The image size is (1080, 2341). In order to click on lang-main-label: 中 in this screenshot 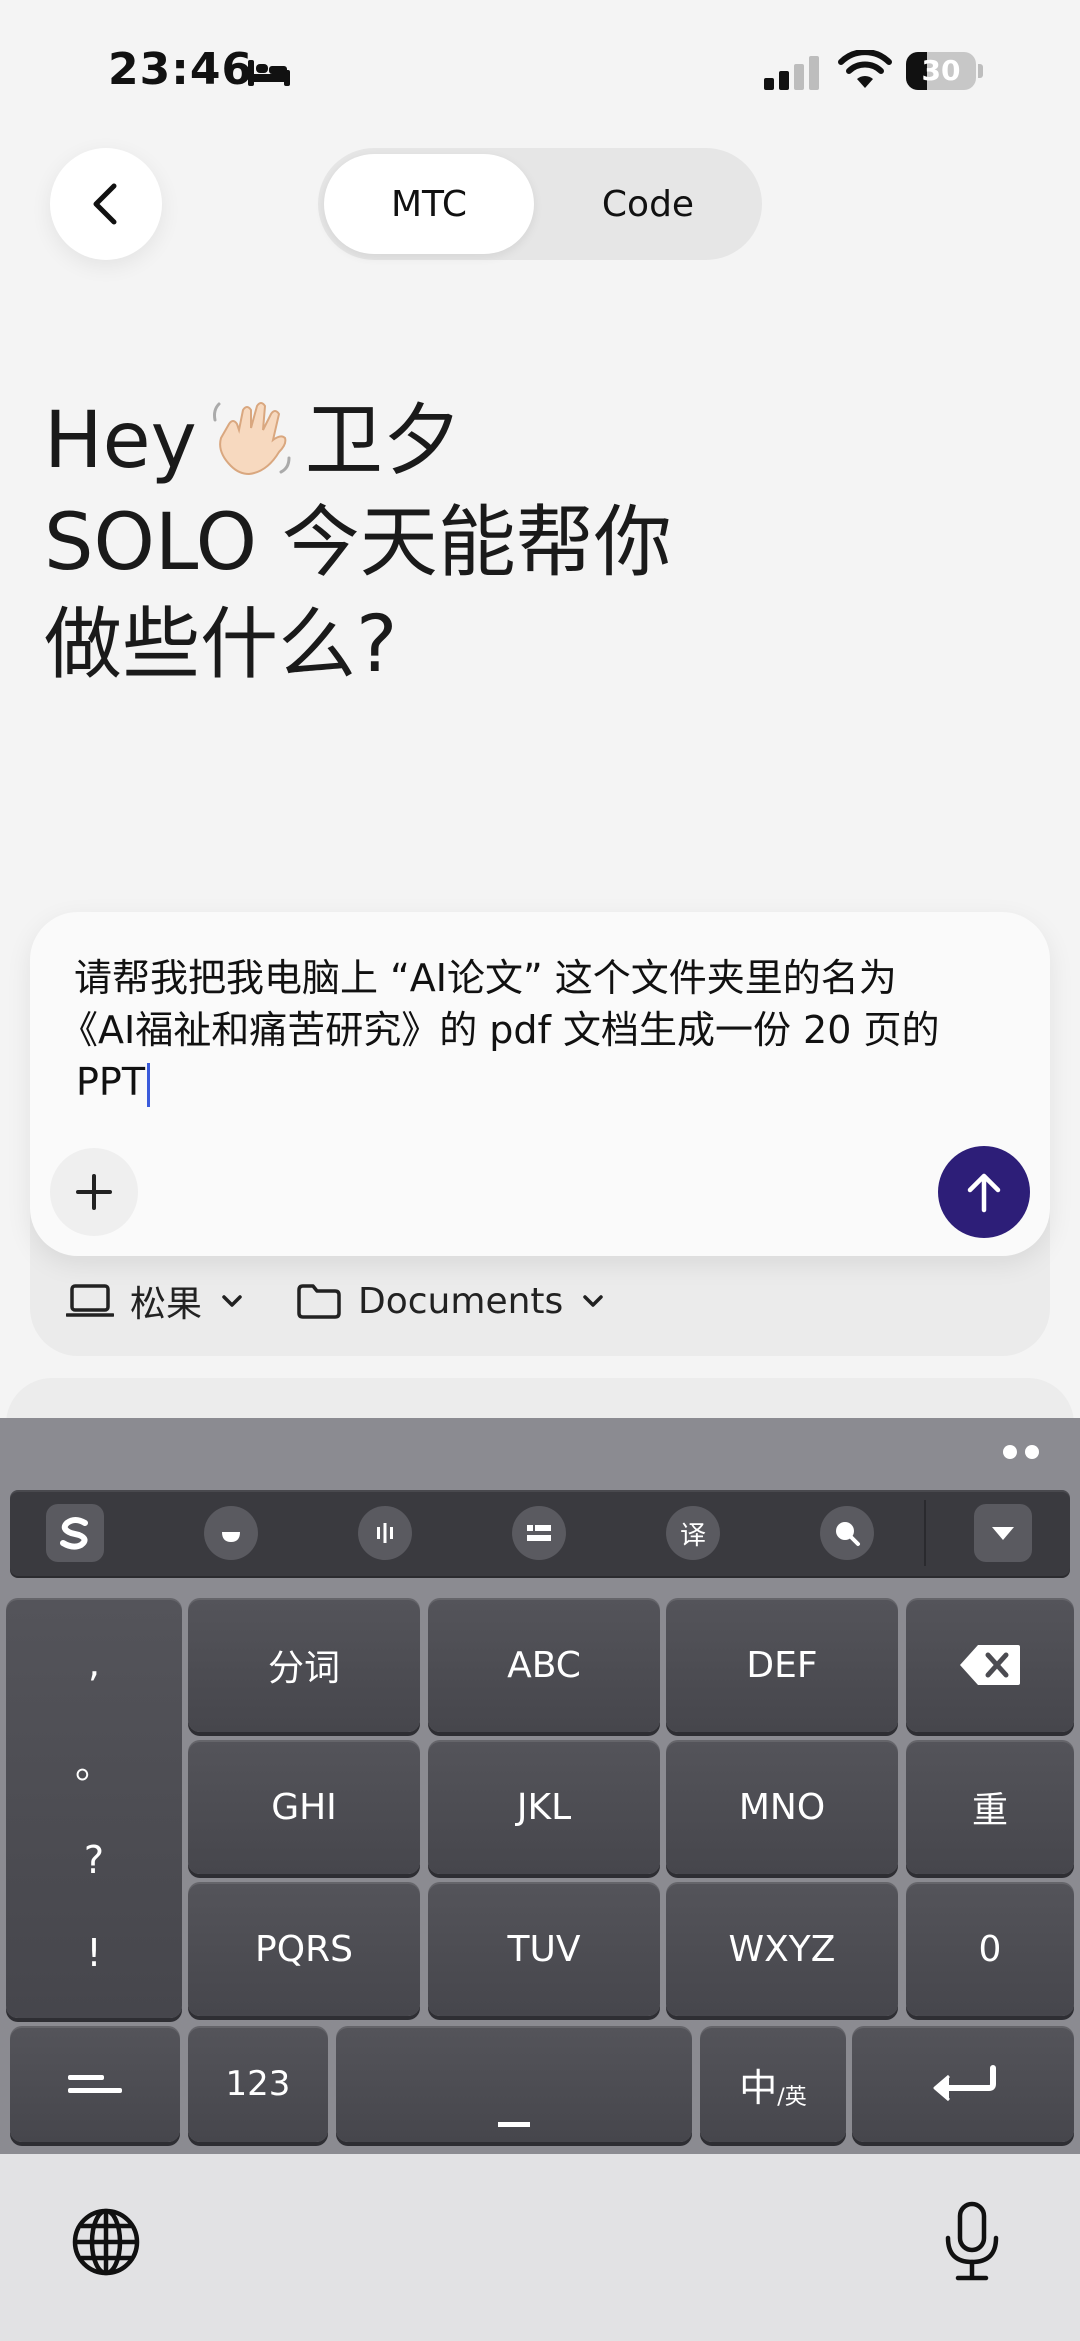, I will do `click(758, 2087)`.